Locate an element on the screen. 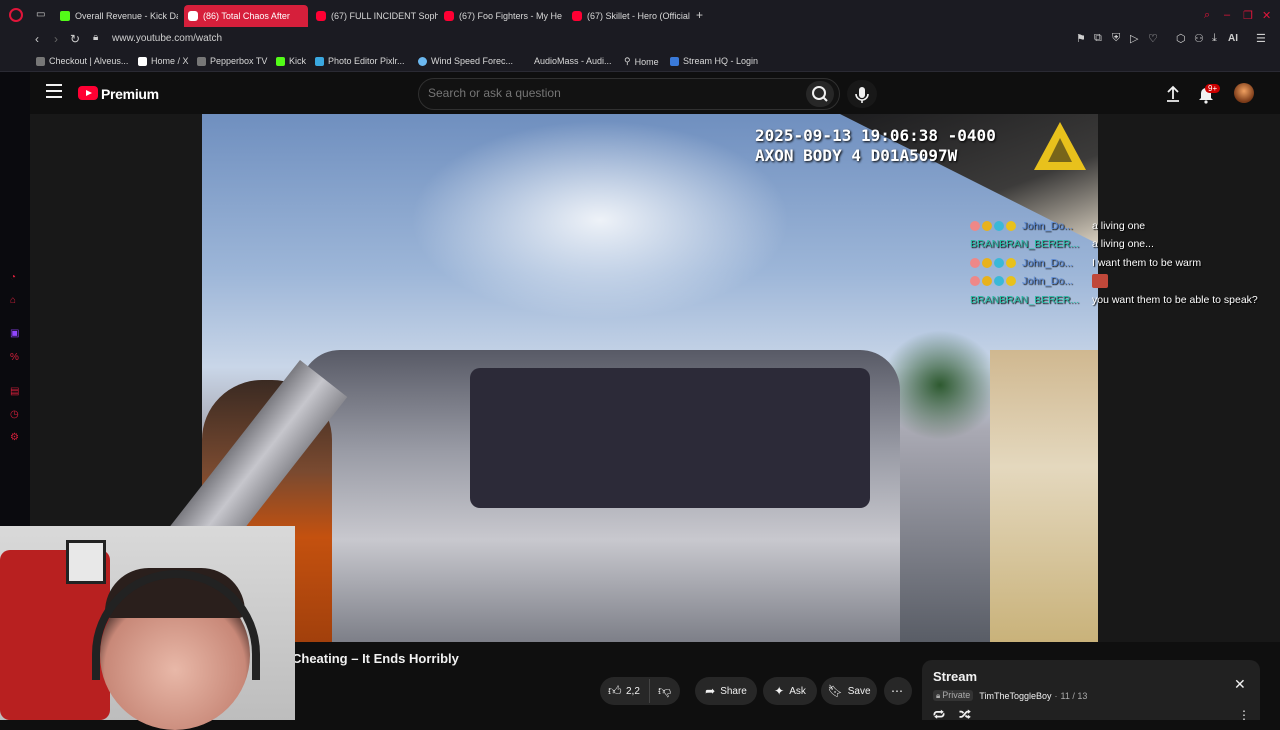 The height and width of the screenshot is (730, 1280). more-actions-button: ⋯ is located at coordinates (898, 691).